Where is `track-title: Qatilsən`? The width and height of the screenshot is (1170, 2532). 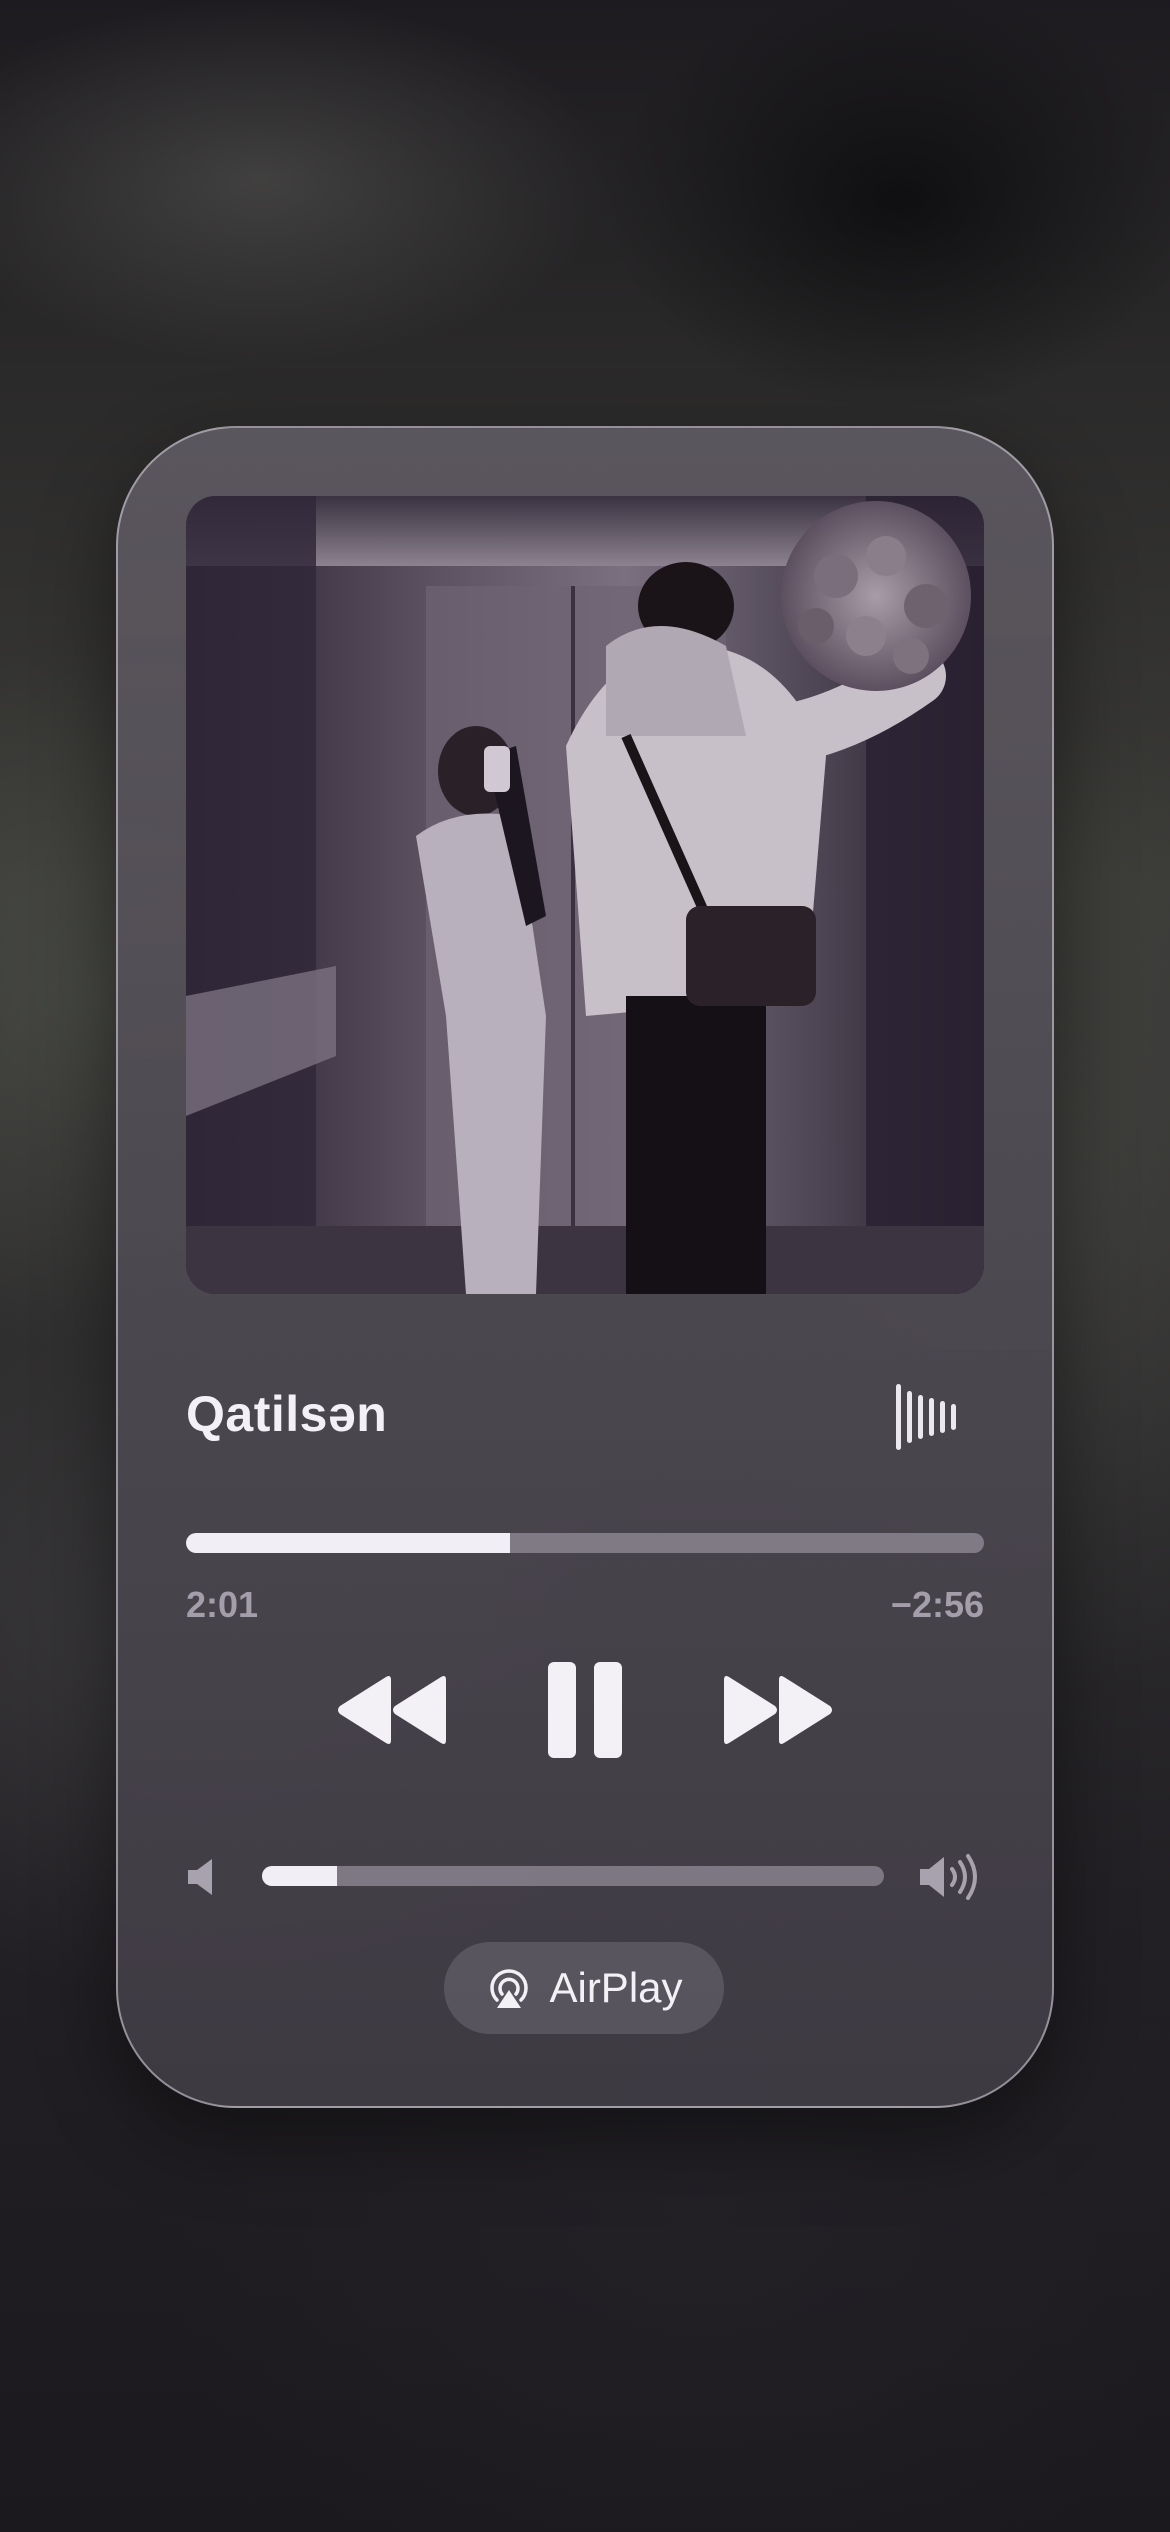
track-title: Qatilsən is located at coordinates (287, 1414).